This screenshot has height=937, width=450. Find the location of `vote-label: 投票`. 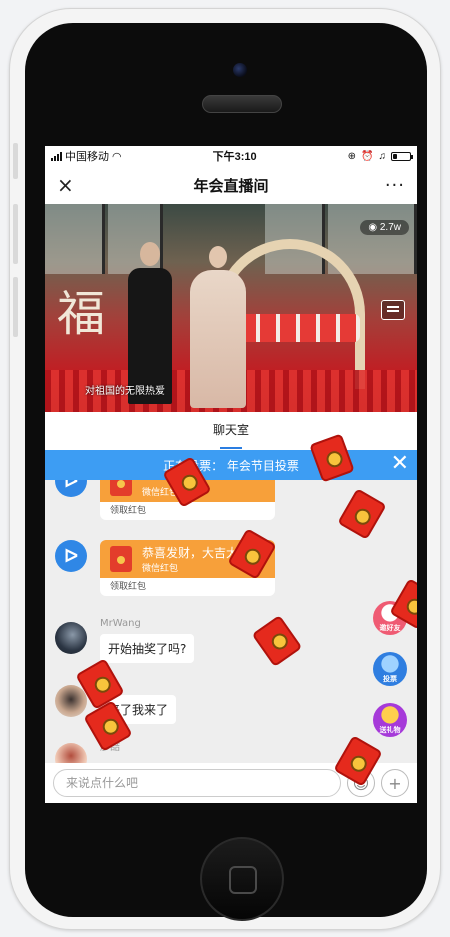

vote-label: 投票 is located at coordinates (390, 679).